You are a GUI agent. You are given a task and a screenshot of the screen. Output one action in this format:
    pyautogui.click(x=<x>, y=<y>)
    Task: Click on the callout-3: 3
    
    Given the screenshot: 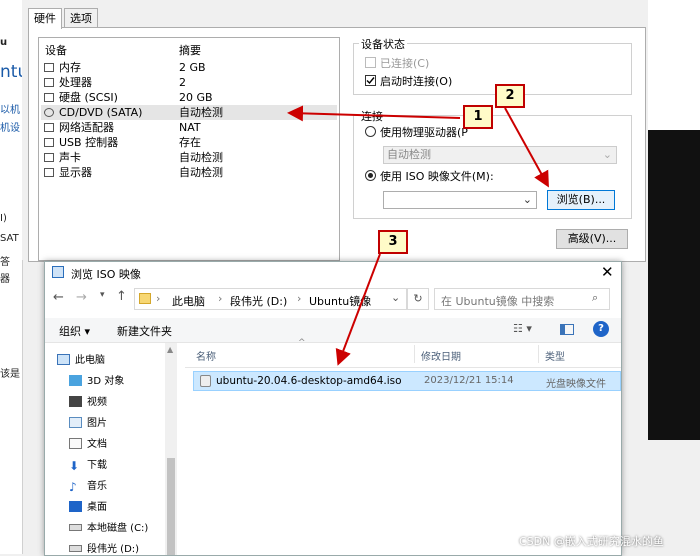 What is the action you would take?
    pyautogui.click(x=393, y=242)
    